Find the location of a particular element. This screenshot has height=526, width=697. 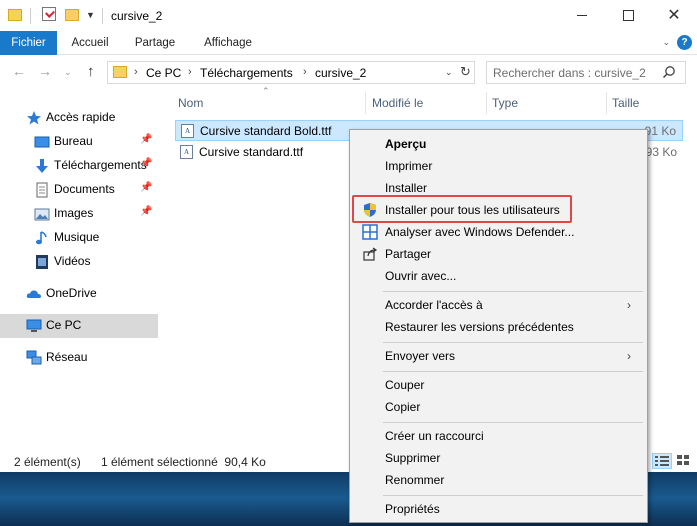

column-header-taille: Taille is located at coordinates (625, 103).